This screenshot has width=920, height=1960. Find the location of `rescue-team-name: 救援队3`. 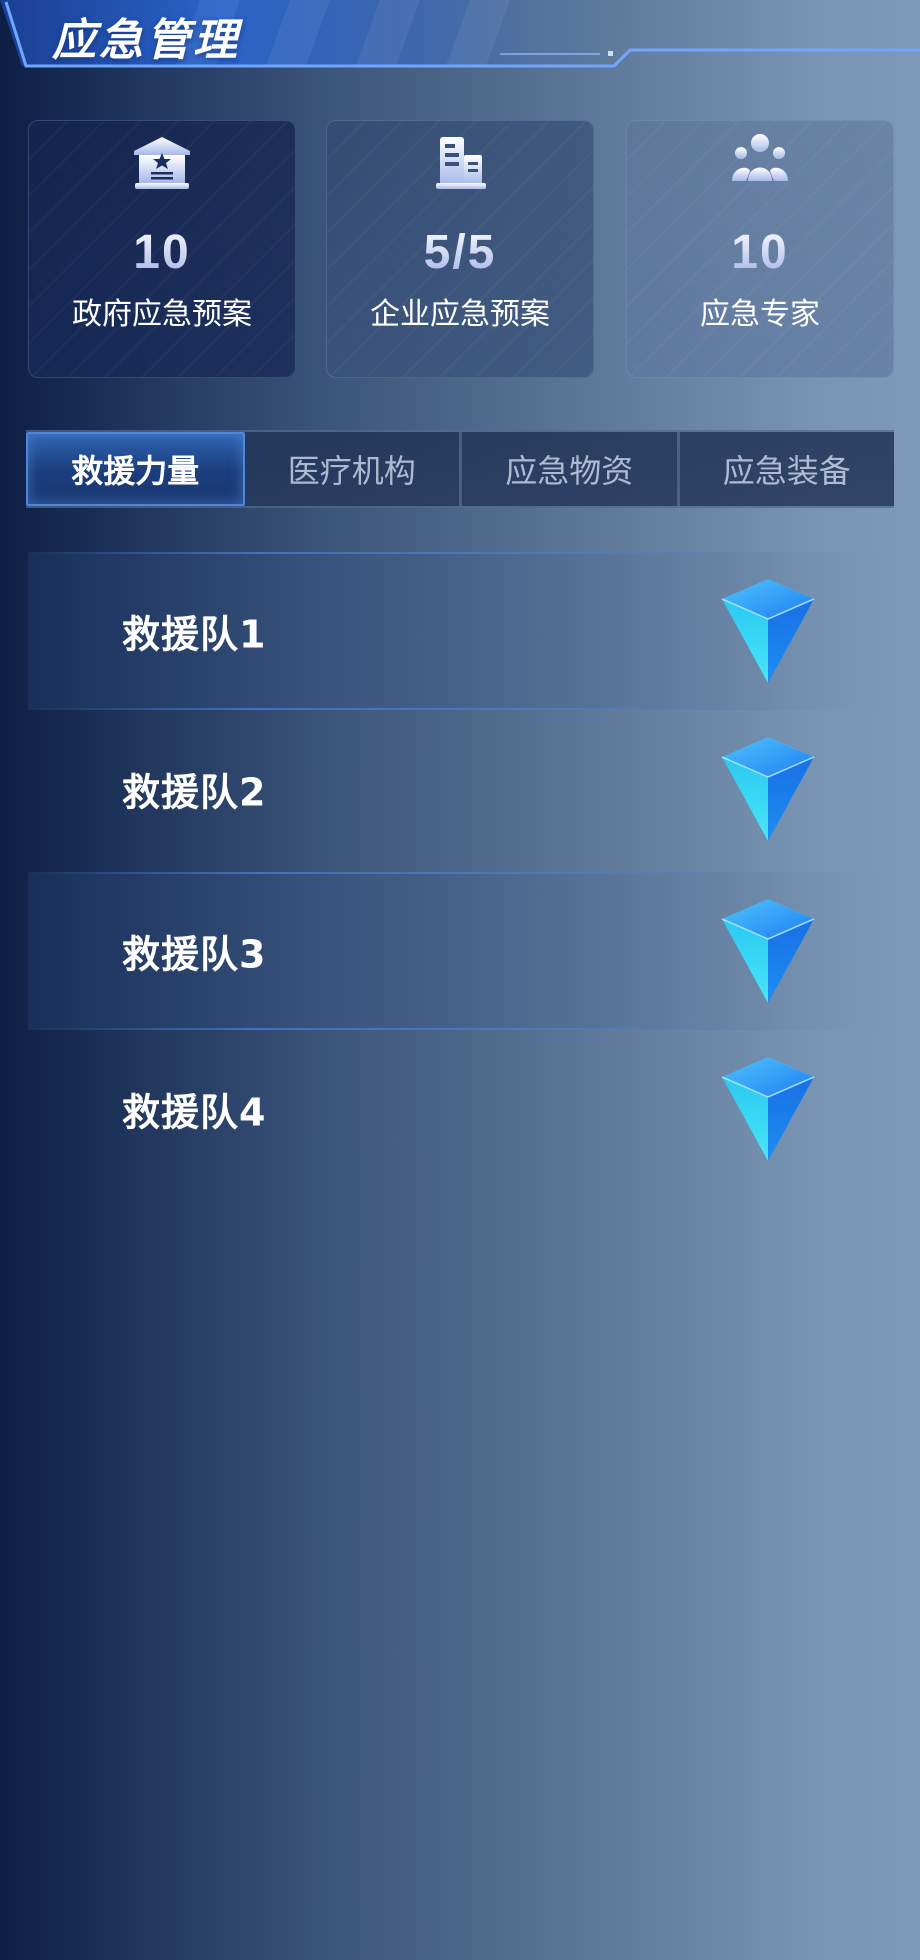

rescue-team-name: 救援队3 is located at coordinates (194, 954).